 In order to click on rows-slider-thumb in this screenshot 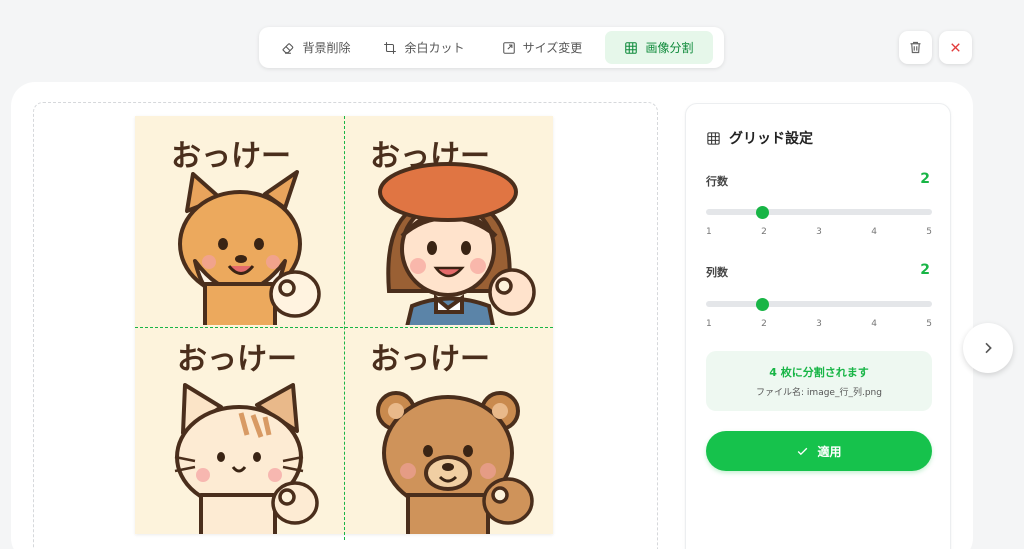, I will do `click(762, 212)`.